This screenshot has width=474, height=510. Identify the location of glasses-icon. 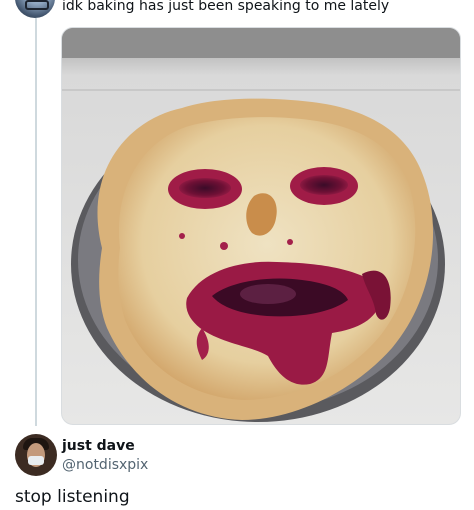
(37, 5).